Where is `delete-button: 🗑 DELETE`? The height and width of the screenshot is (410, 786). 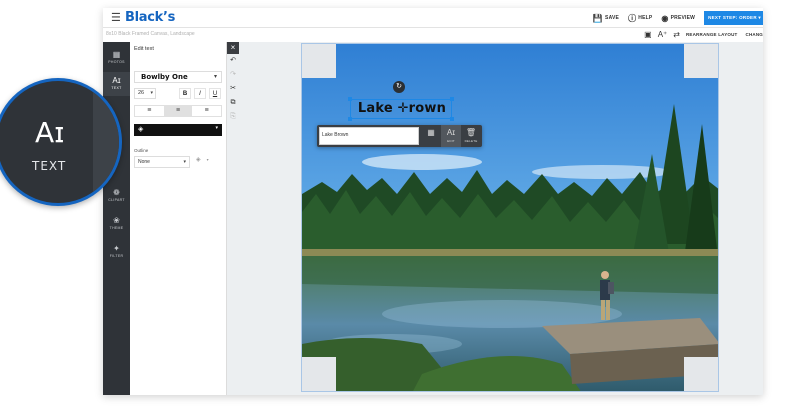 delete-button: 🗑 DELETE is located at coordinates (471, 136).